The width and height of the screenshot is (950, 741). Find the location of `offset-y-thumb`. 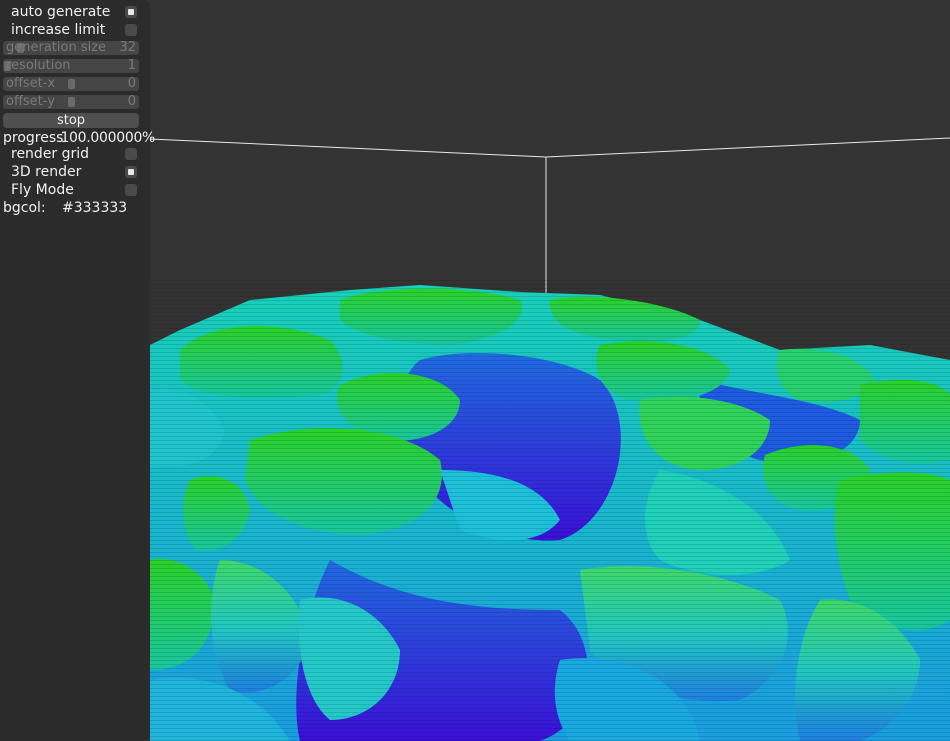

offset-y-thumb is located at coordinates (71, 102).